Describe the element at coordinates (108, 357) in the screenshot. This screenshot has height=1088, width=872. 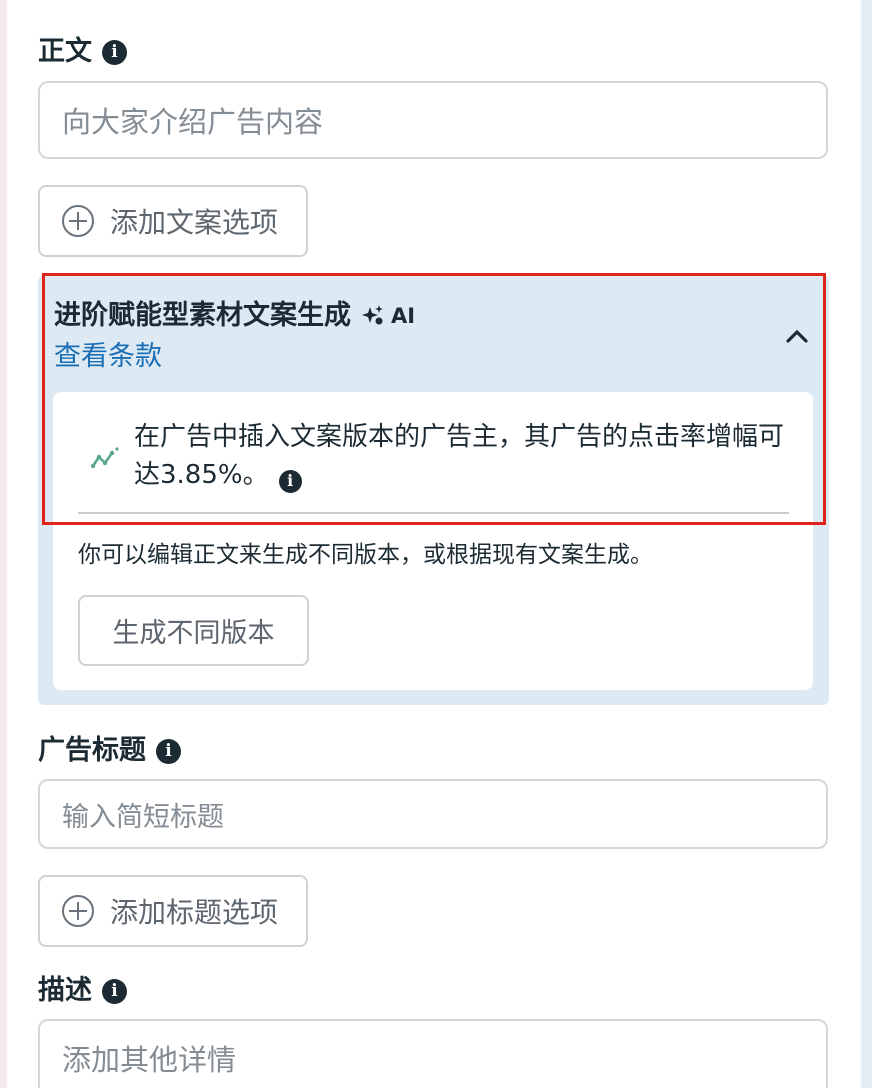
I see `view-terms-link: 查看条款` at that location.